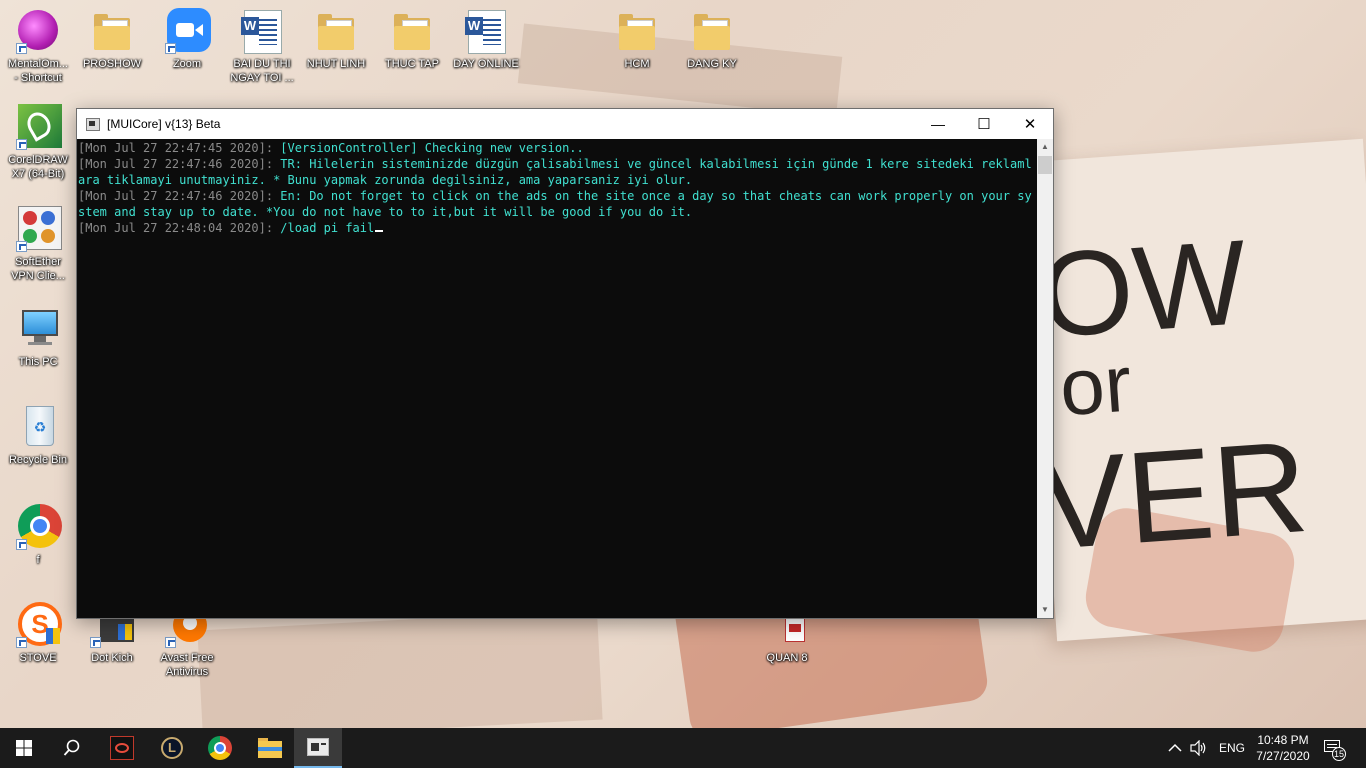 This screenshot has width=1366, height=768. Describe the element at coordinates (1045, 147) in the screenshot. I see `scroll-up-arrow-icon: ▲` at that location.